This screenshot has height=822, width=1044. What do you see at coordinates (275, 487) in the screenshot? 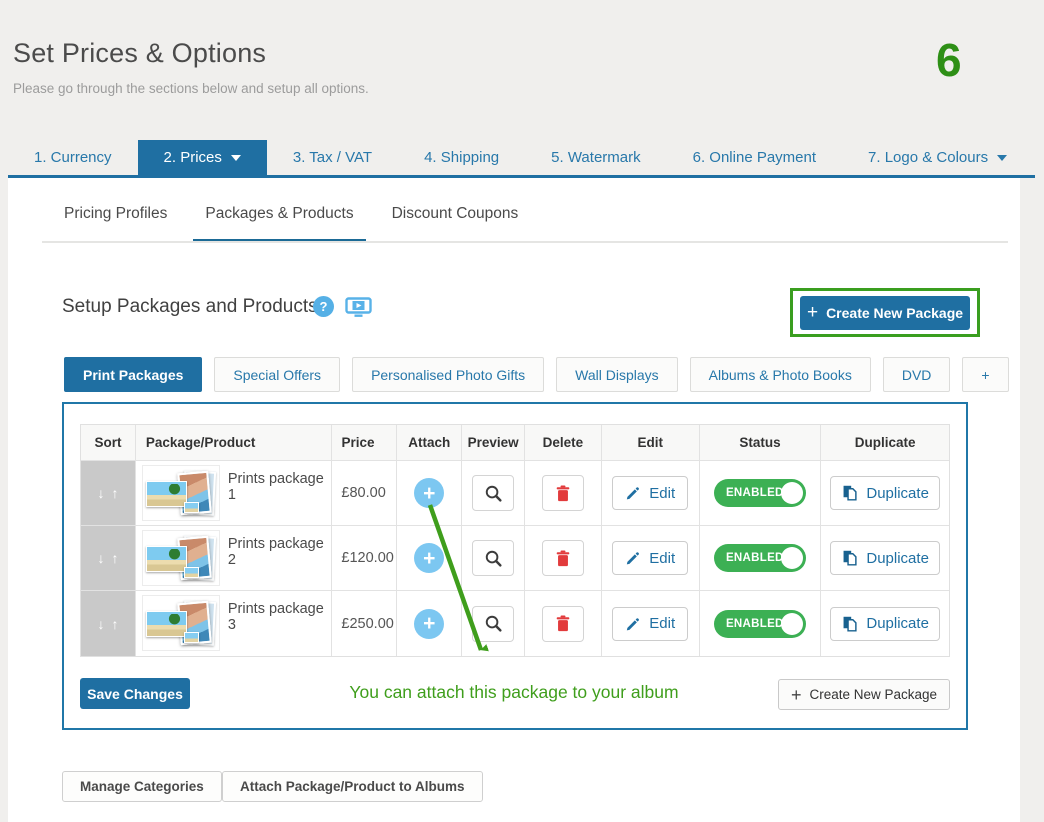
I see `package-name: Prints package 1` at bounding box center [275, 487].